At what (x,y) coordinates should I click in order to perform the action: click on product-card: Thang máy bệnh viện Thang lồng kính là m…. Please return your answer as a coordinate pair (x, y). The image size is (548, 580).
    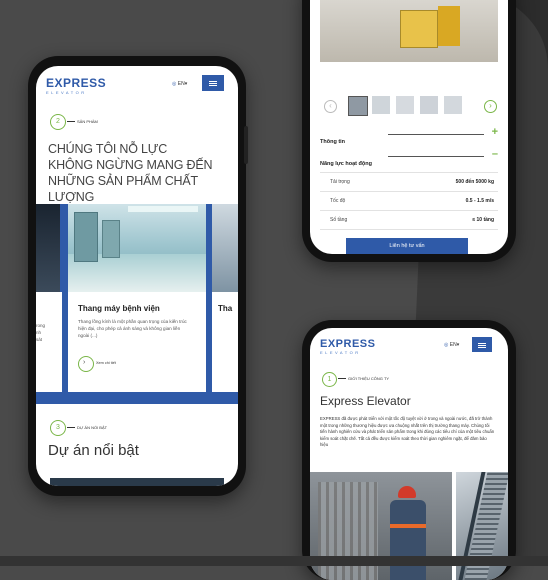
    Looking at the image, I should click on (137, 342).